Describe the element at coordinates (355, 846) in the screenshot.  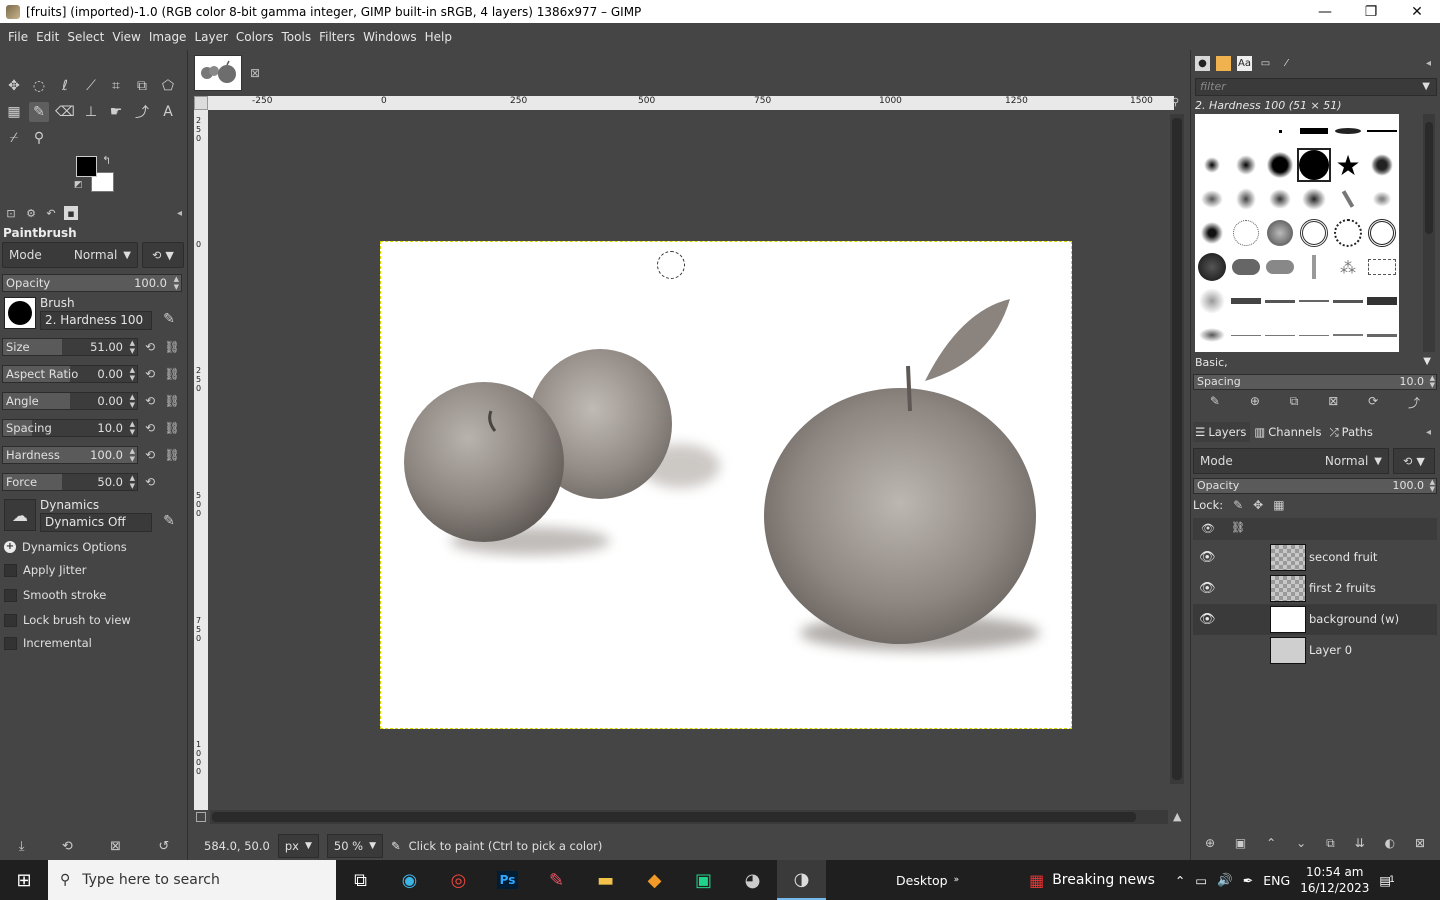
I see `zoom-select: 50 % ▼` at that location.